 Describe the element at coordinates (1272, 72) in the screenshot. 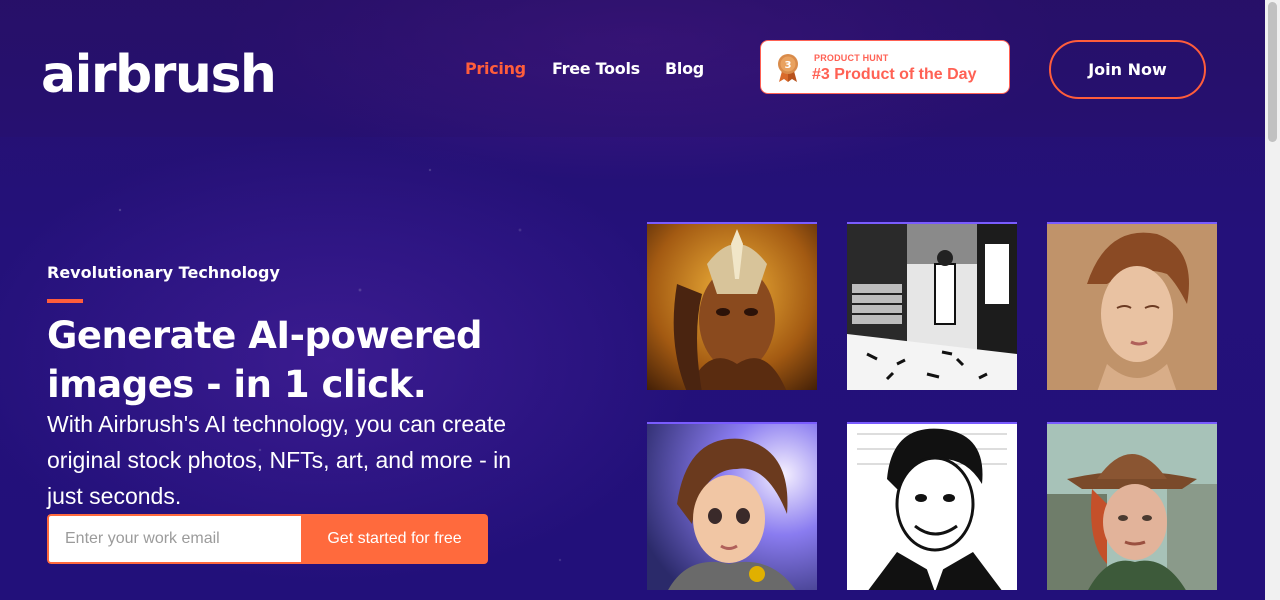

I see `scrollbar-thumb` at that location.